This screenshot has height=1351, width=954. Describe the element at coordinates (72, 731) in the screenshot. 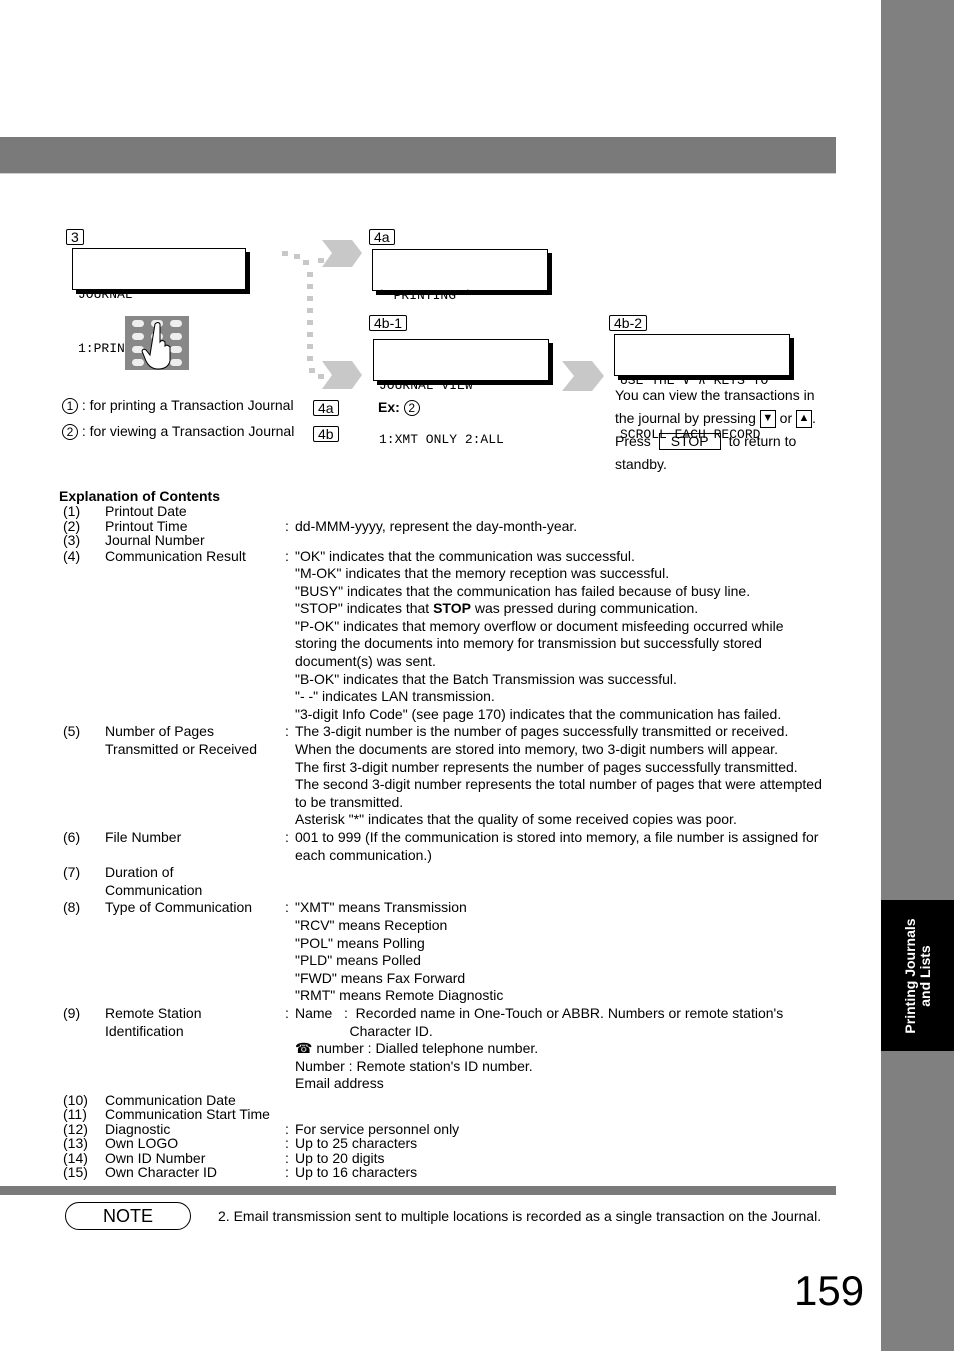

I see `item-number: (5)` at that location.